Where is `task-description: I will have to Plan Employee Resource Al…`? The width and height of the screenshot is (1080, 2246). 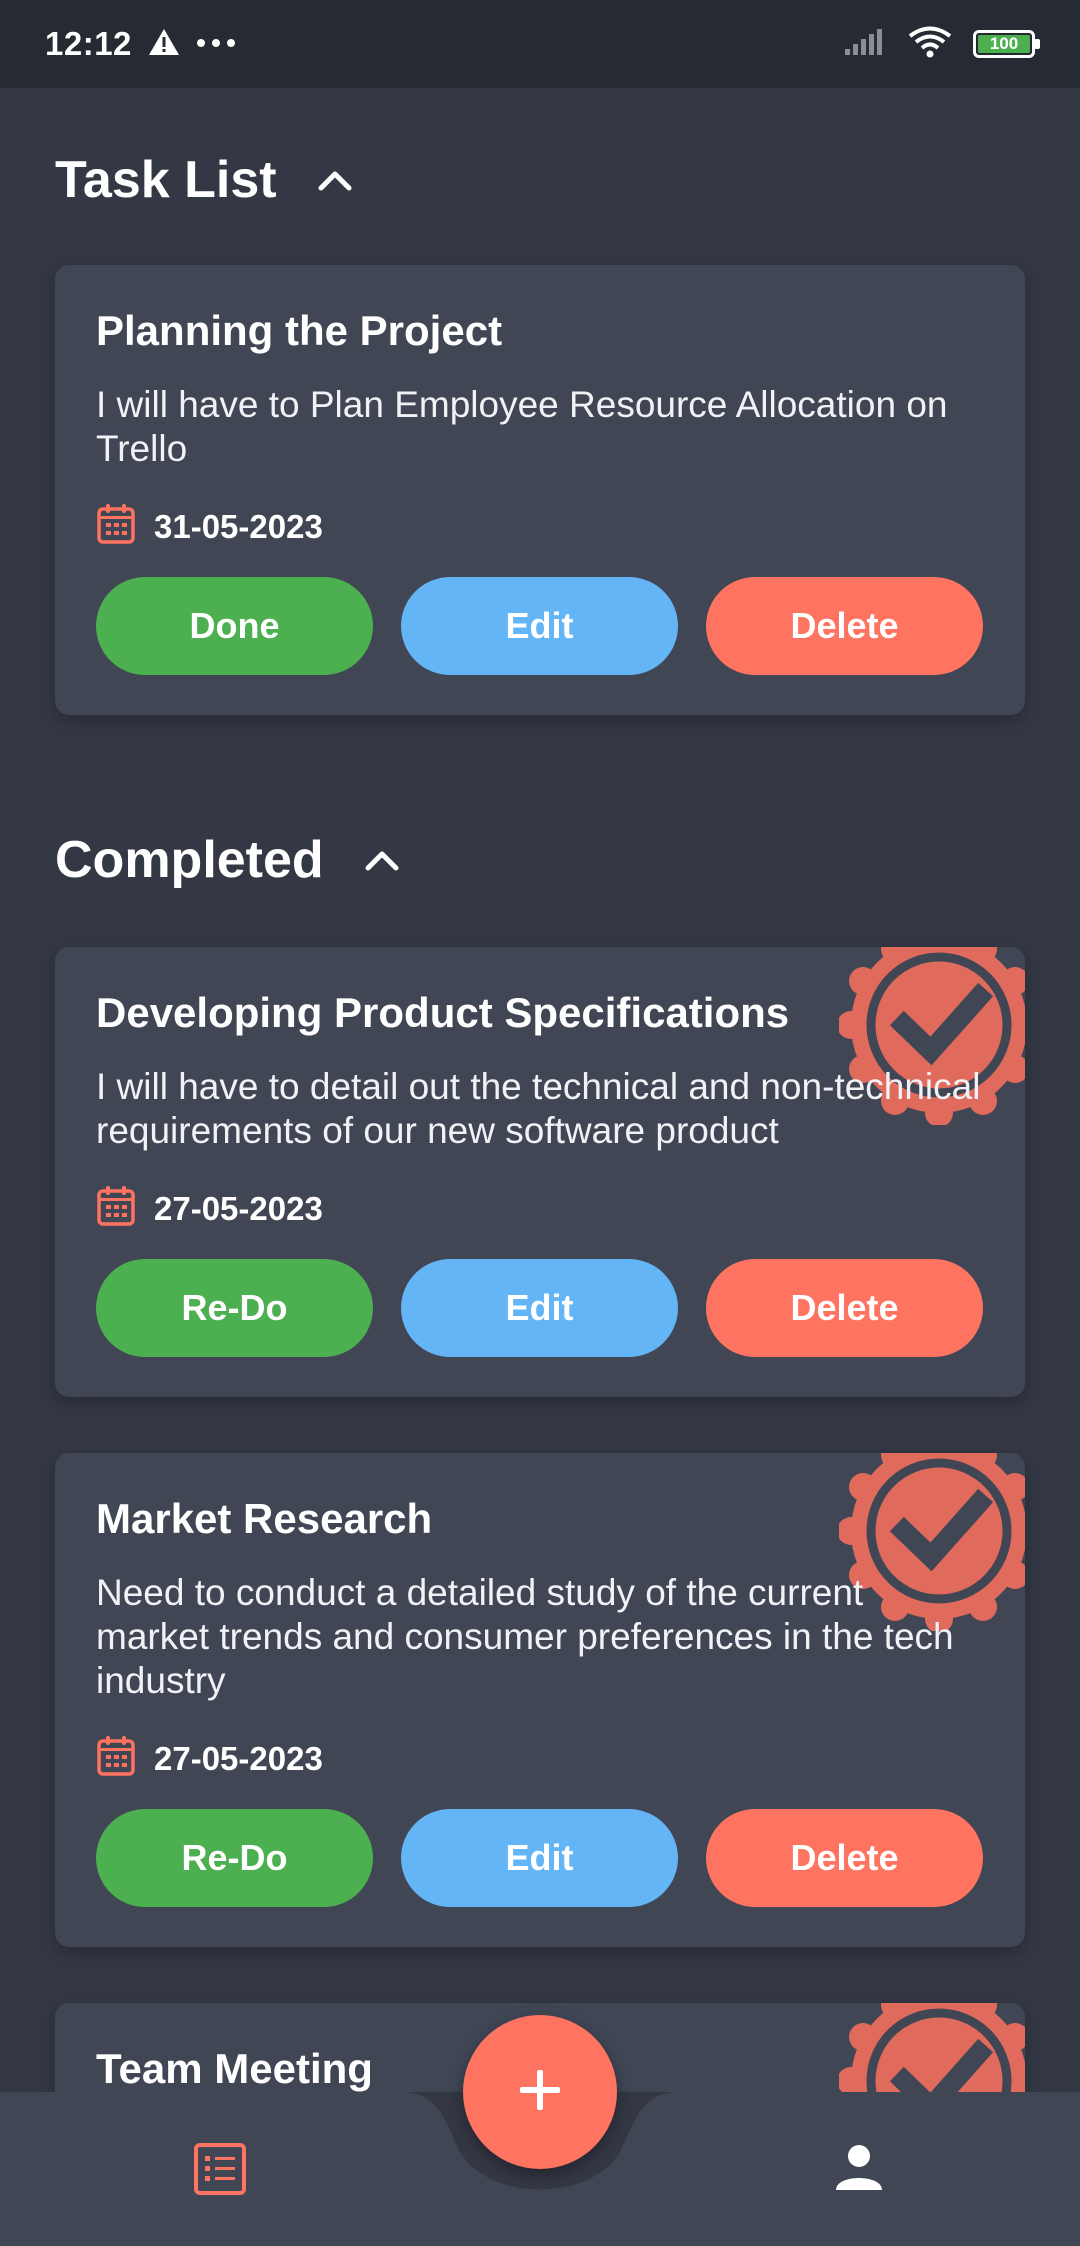 task-description: I will have to Plan Employee Resource Al… is located at coordinates (522, 426).